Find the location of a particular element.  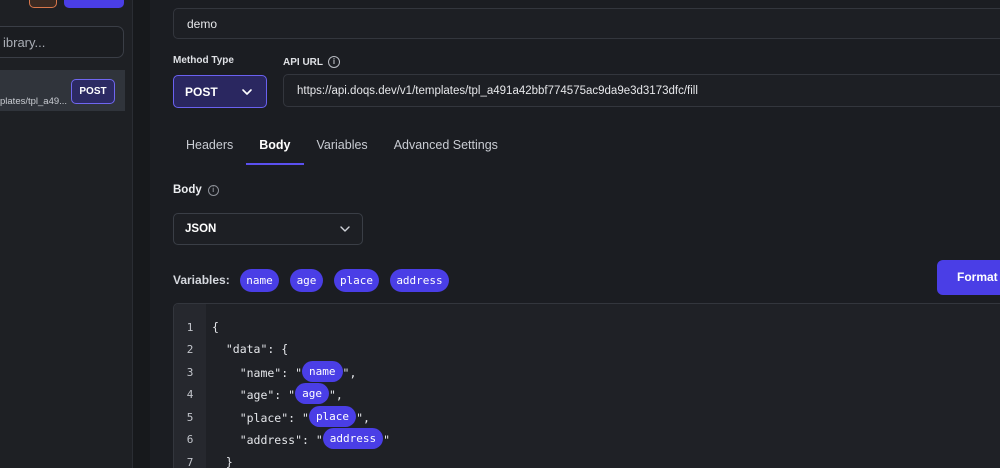

code-text: "name": " is located at coordinates (257, 373).